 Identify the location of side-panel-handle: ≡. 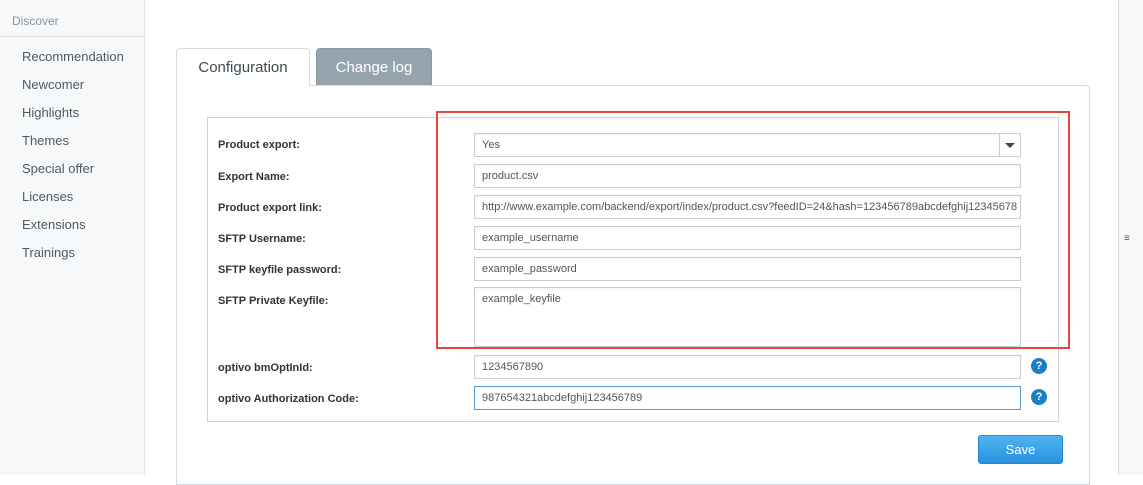
(1130, 237).